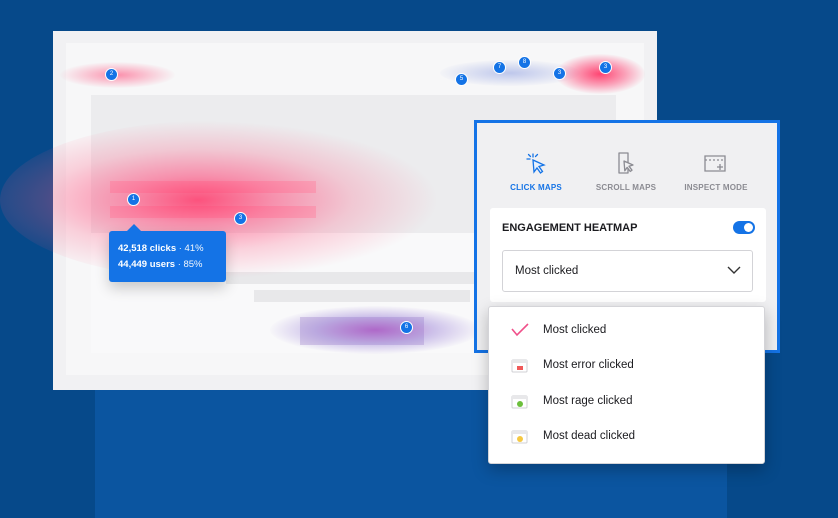  What do you see at coordinates (190, 264) in the screenshot?
I see `users-percent: · 85%` at bounding box center [190, 264].